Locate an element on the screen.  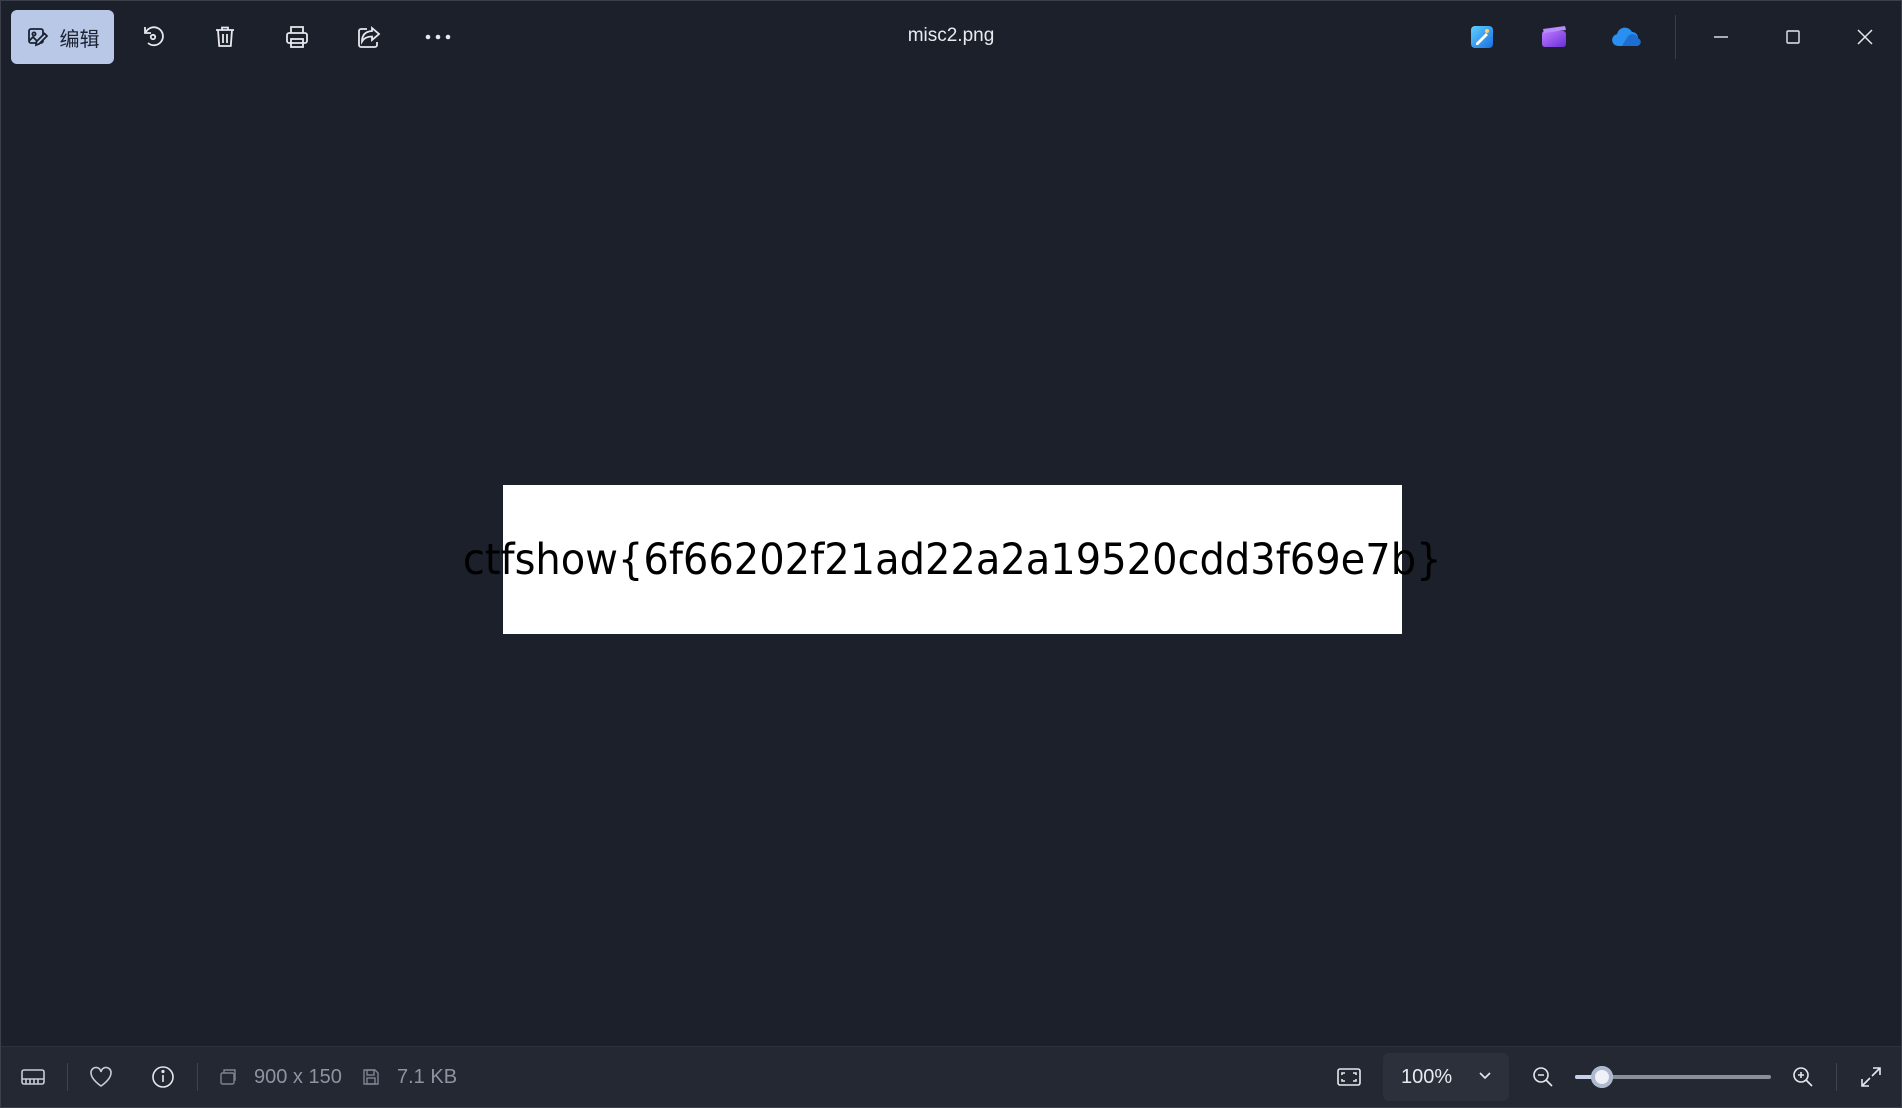
share-icon is located at coordinates (369, 37).